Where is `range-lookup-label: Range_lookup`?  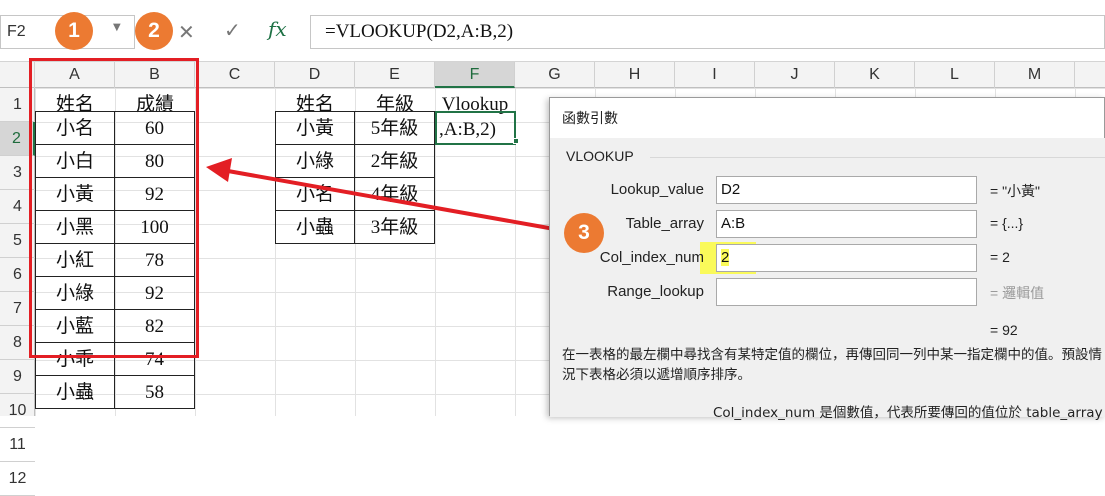
range-lookup-label: Range_lookup is located at coordinates (655, 291).